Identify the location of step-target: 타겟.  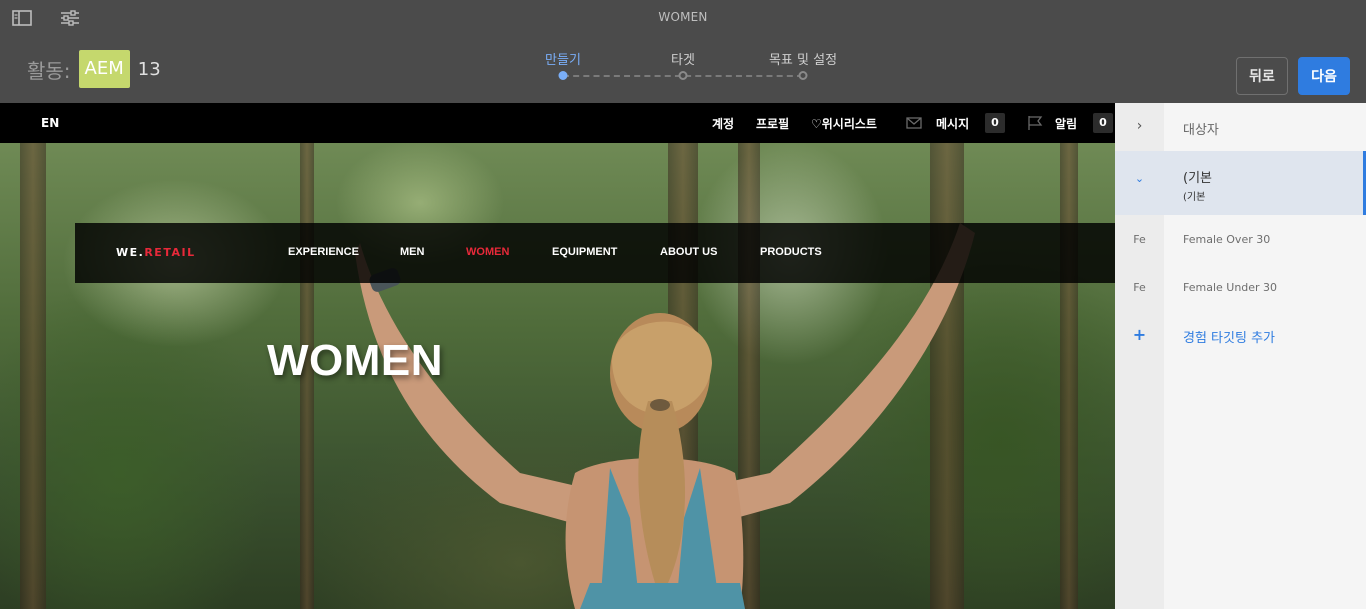
(683, 58).